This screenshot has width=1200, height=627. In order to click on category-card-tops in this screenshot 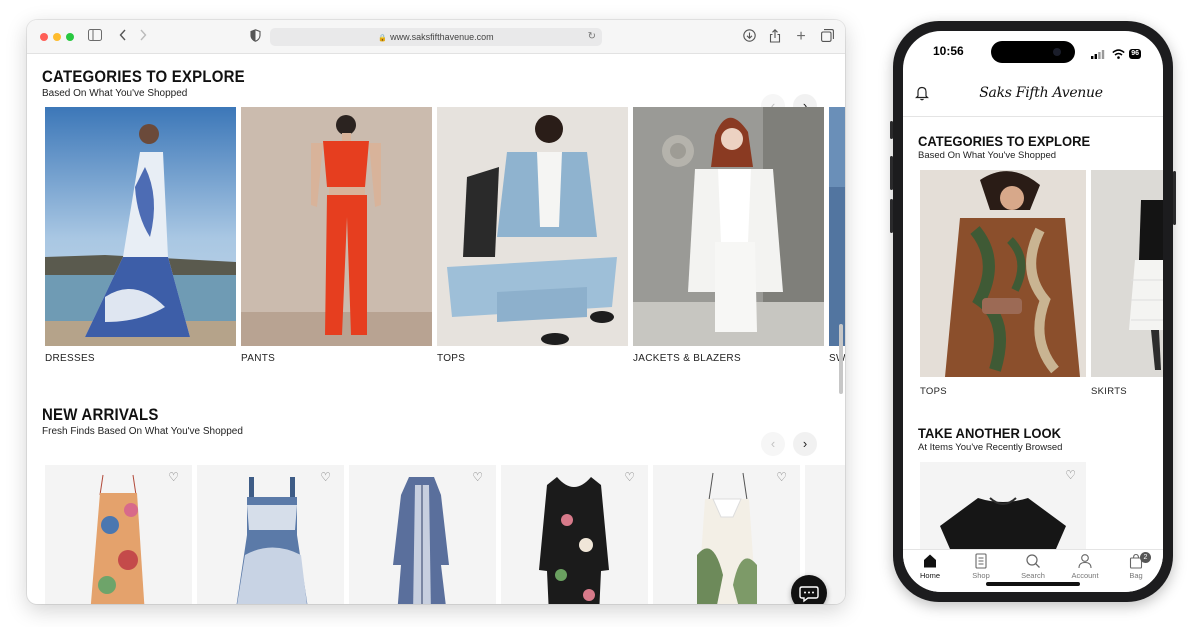, I will do `click(532, 226)`.